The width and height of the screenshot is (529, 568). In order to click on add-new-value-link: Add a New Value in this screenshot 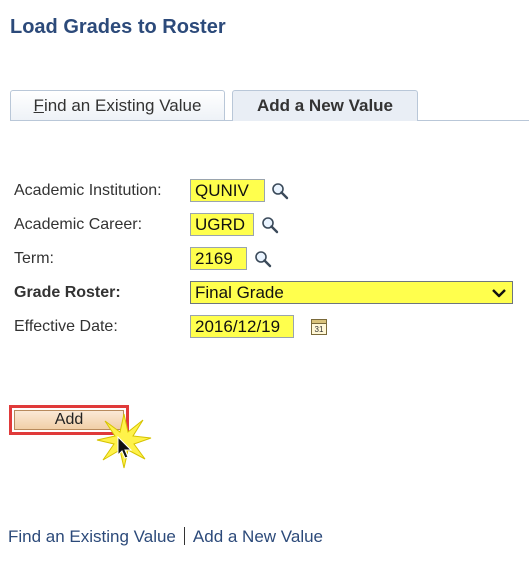, I will do `click(258, 536)`.